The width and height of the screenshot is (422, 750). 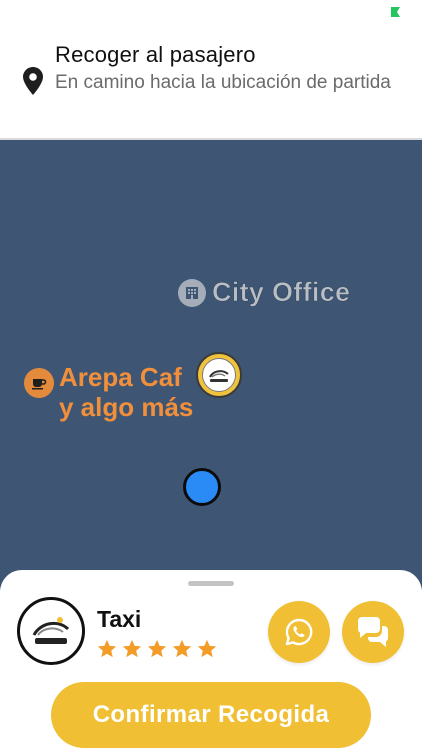 I want to click on whatsapp-icon, so click(x=299, y=632).